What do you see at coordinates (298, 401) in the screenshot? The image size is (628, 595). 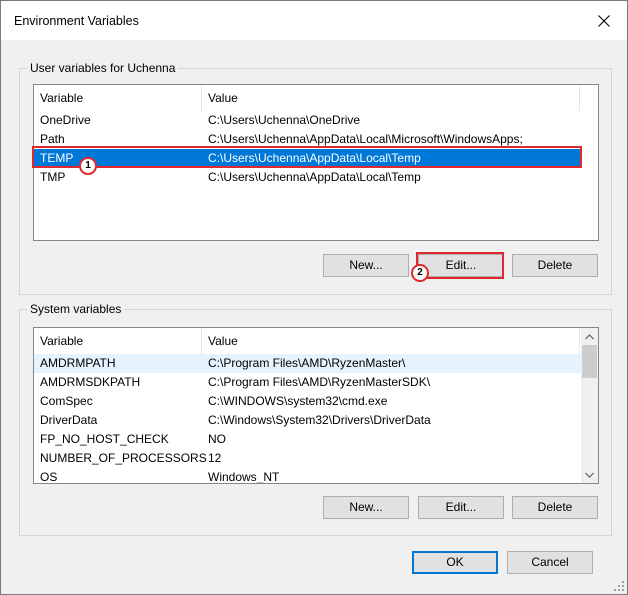 I see `variable-value: C:\WINDOWS\system32\cmd.exe` at bounding box center [298, 401].